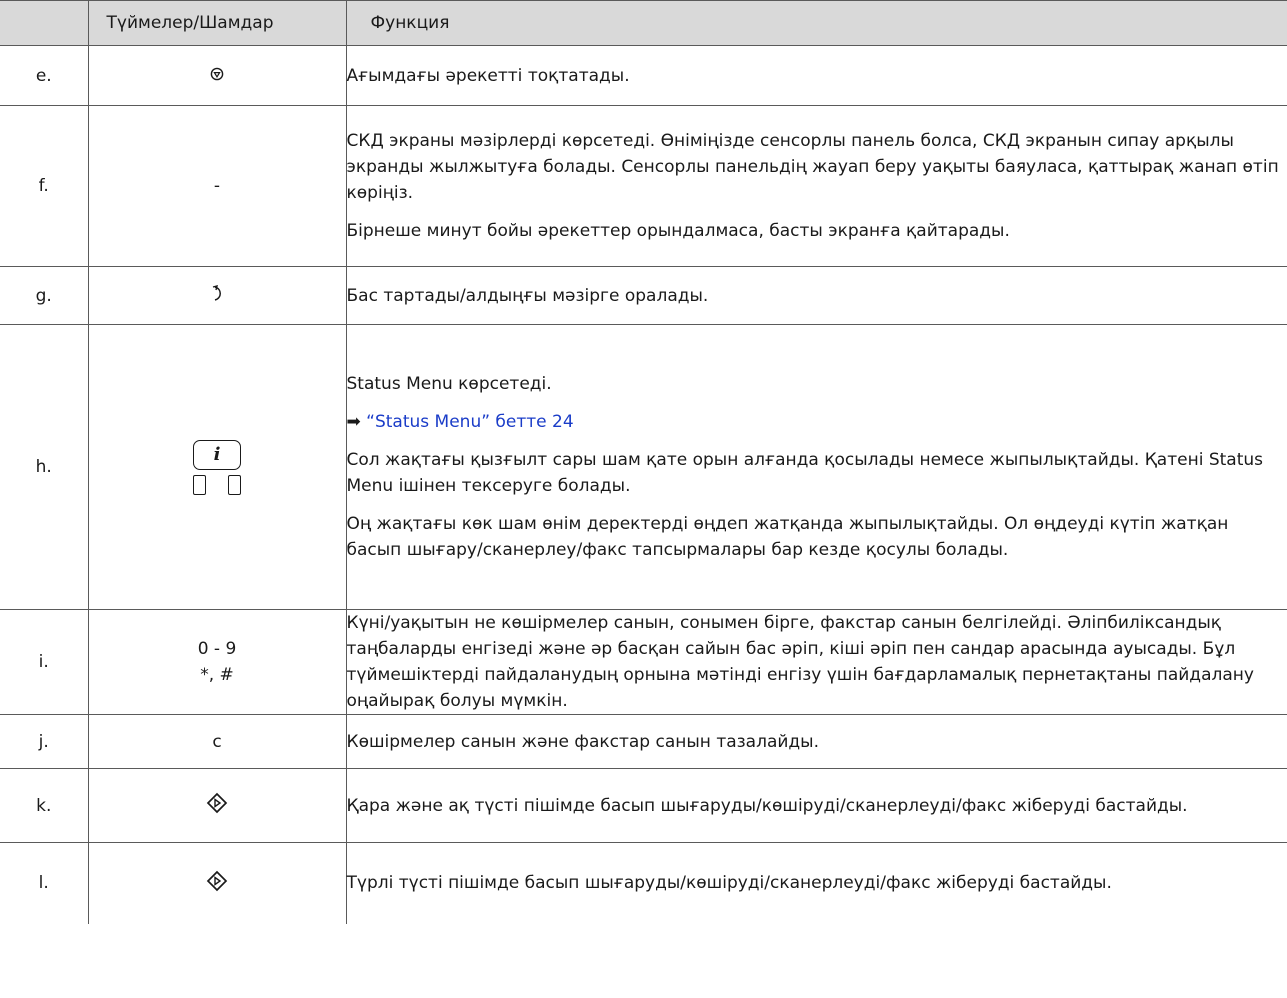 This screenshot has height=998, width=1287. Describe the element at coordinates (488, 75) in the screenshot. I see `function-text: Ағымдағы әрекетті тоқтатады.` at that location.